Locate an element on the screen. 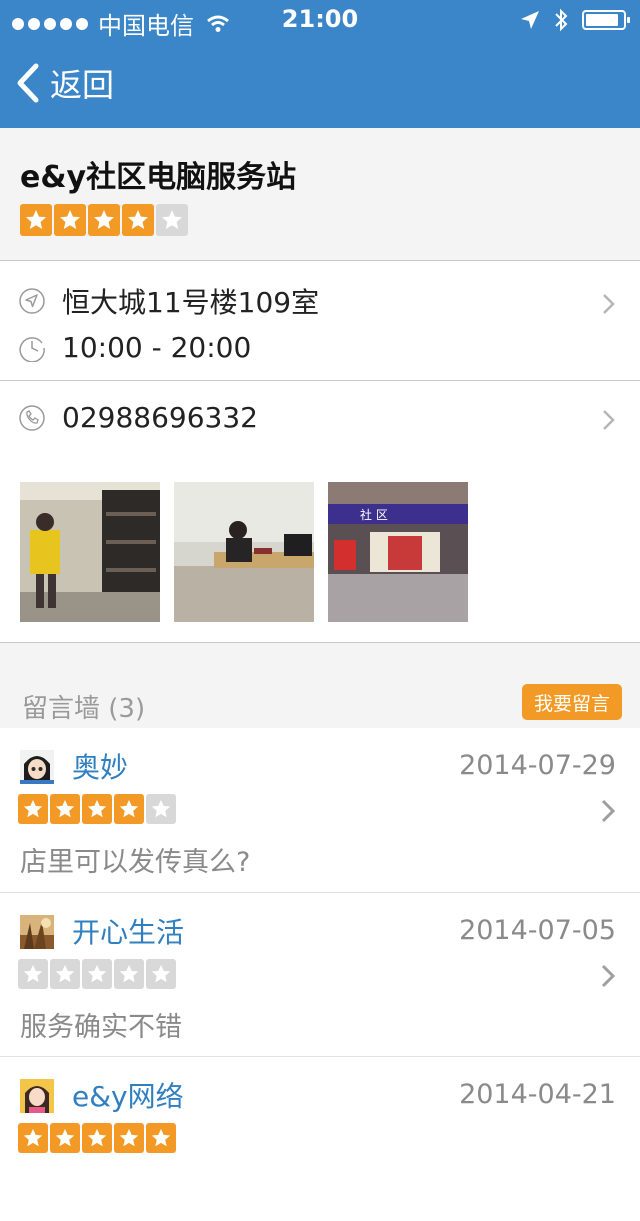  store-name: e&y社区电脑服务站 is located at coordinates (158, 177).